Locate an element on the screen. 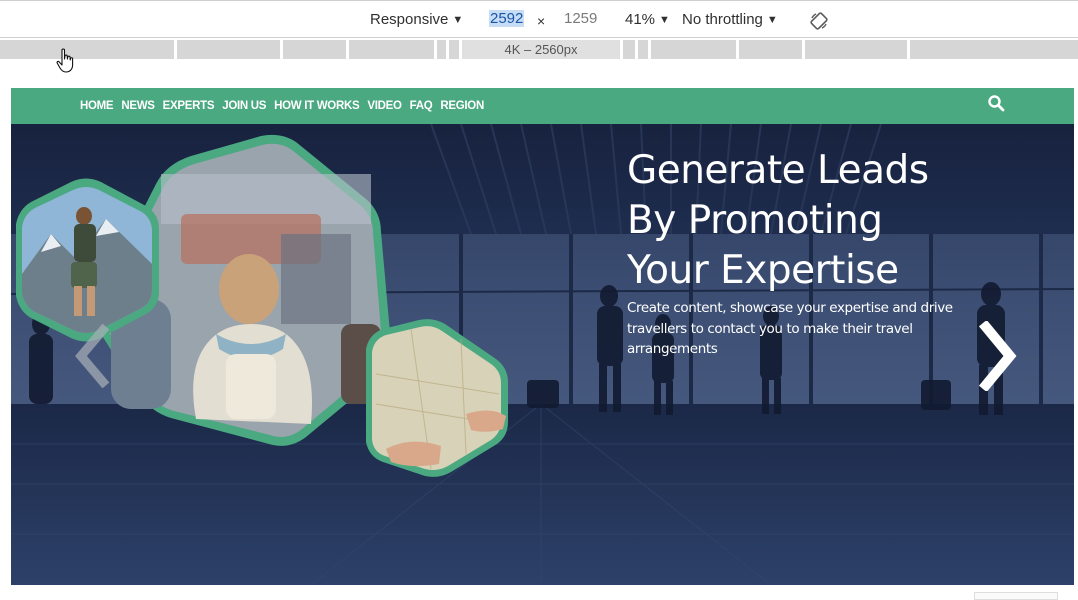 The width and height of the screenshot is (1078, 600). device-mode-label: Responsive is located at coordinates (409, 19).